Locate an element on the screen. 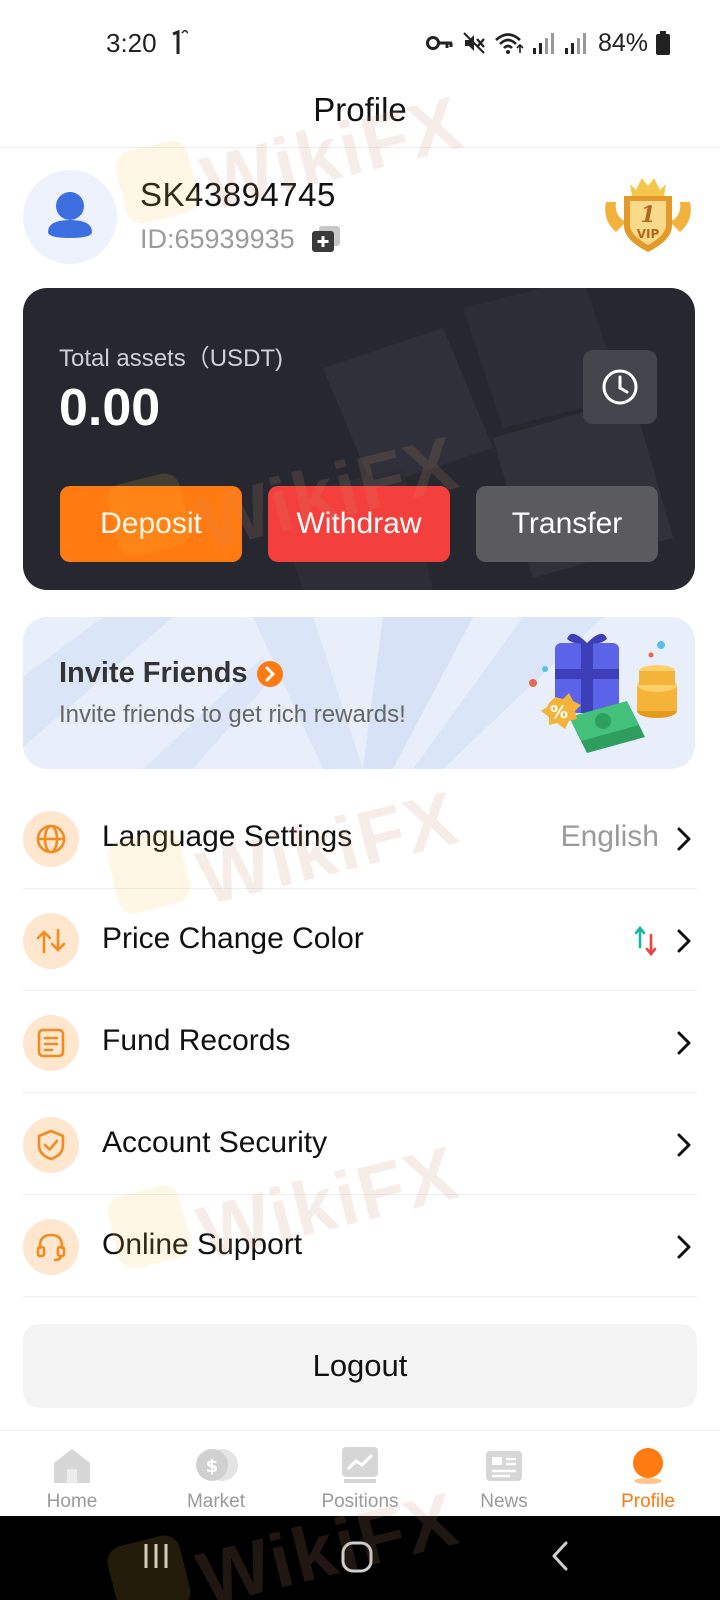 This screenshot has height=1600, width=720. back-icon is located at coordinates (560, 1556).